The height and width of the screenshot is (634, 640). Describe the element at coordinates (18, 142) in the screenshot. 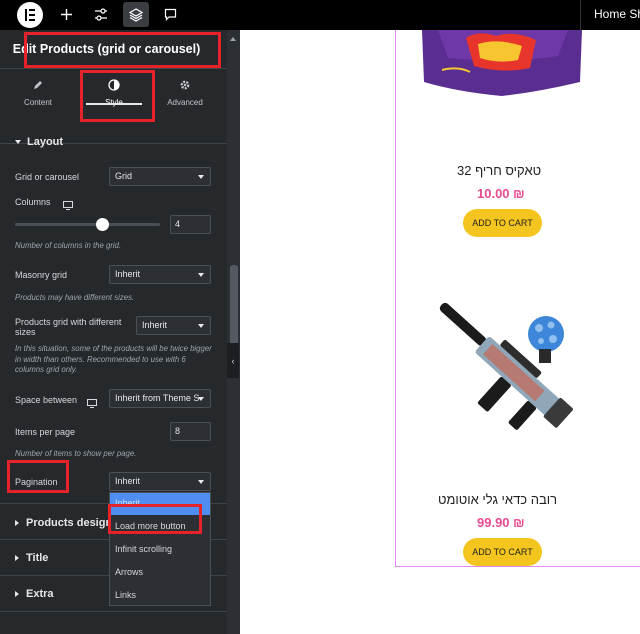

I see `caret-down-icon` at that location.